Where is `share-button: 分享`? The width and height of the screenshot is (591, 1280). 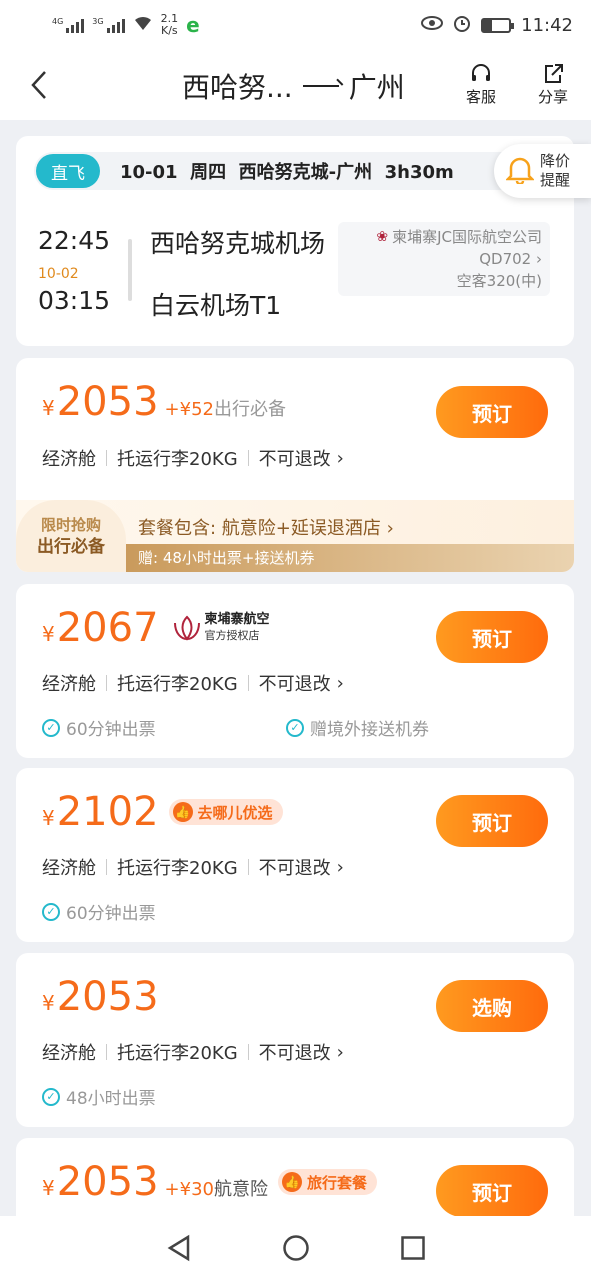
share-button: 分享 is located at coordinates (553, 84).